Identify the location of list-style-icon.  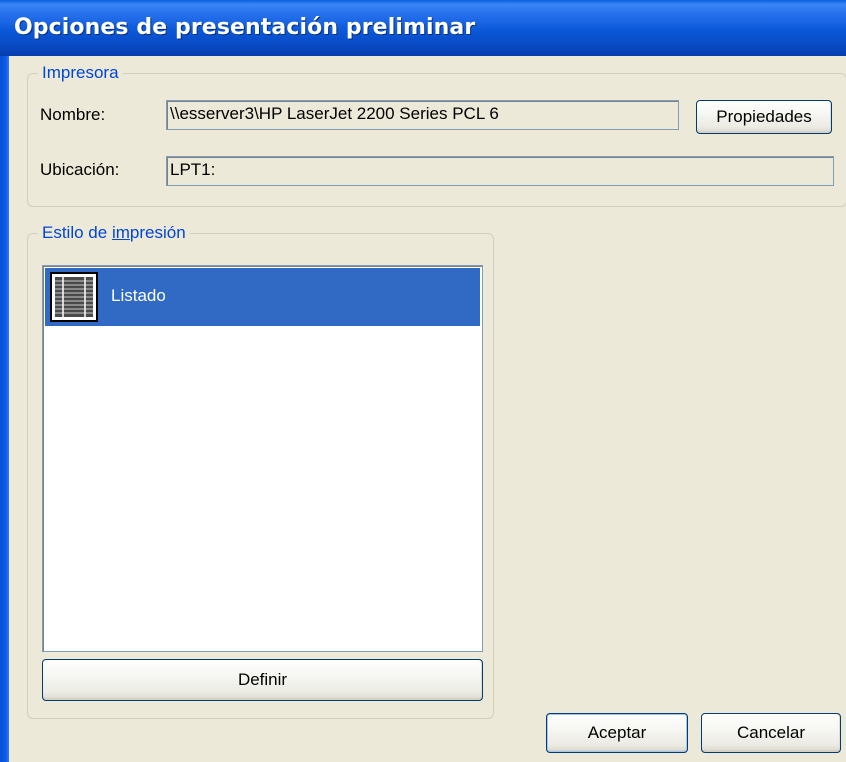
(74, 297).